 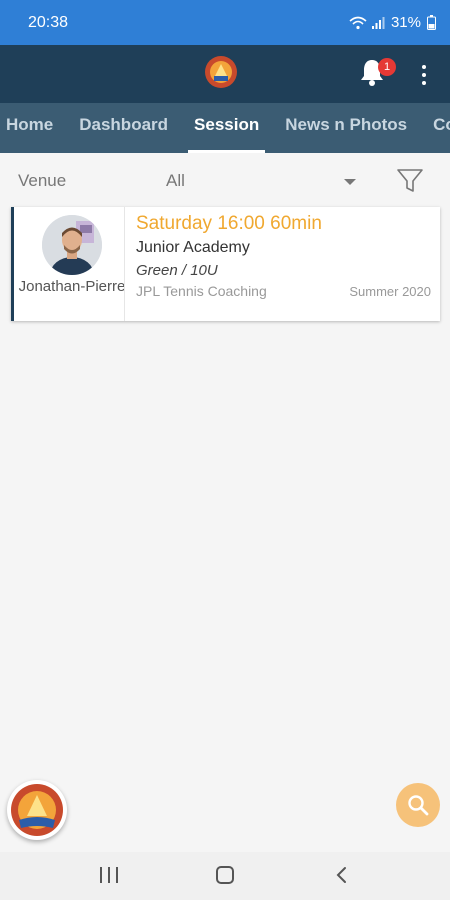 What do you see at coordinates (431, 22) in the screenshot?
I see `battery-icon` at bounding box center [431, 22].